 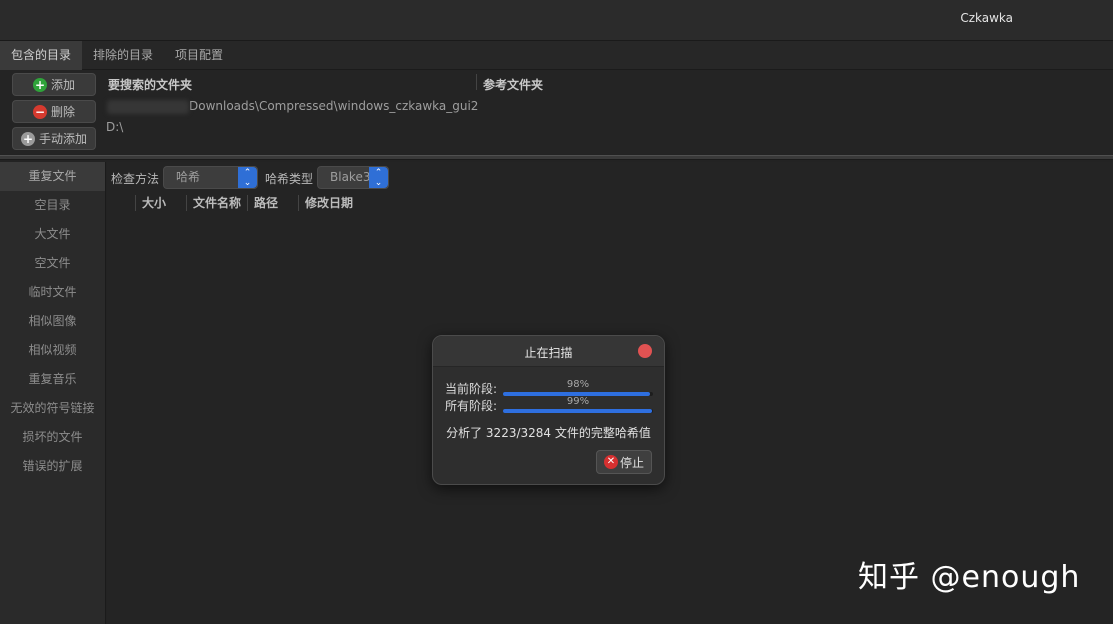 What do you see at coordinates (188, 177) in the screenshot?
I see `check-method-value: 哈希` at bounding box center [188, 177].